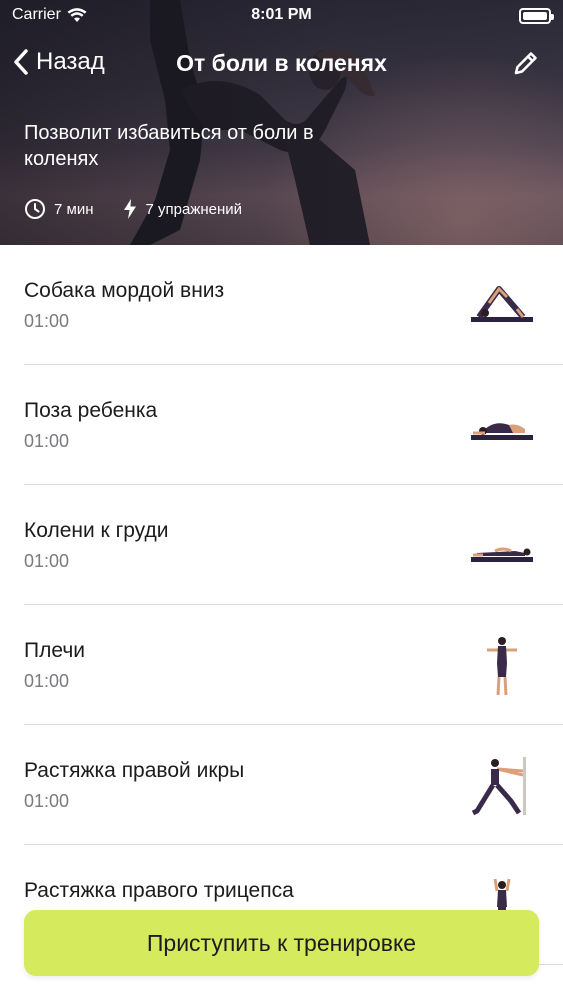 The width and height of the screenshot is (563, 1000). Describe the element at coordinates (502, 666) in the screenshot. I see `shoulders-stretch-icon` at that location.